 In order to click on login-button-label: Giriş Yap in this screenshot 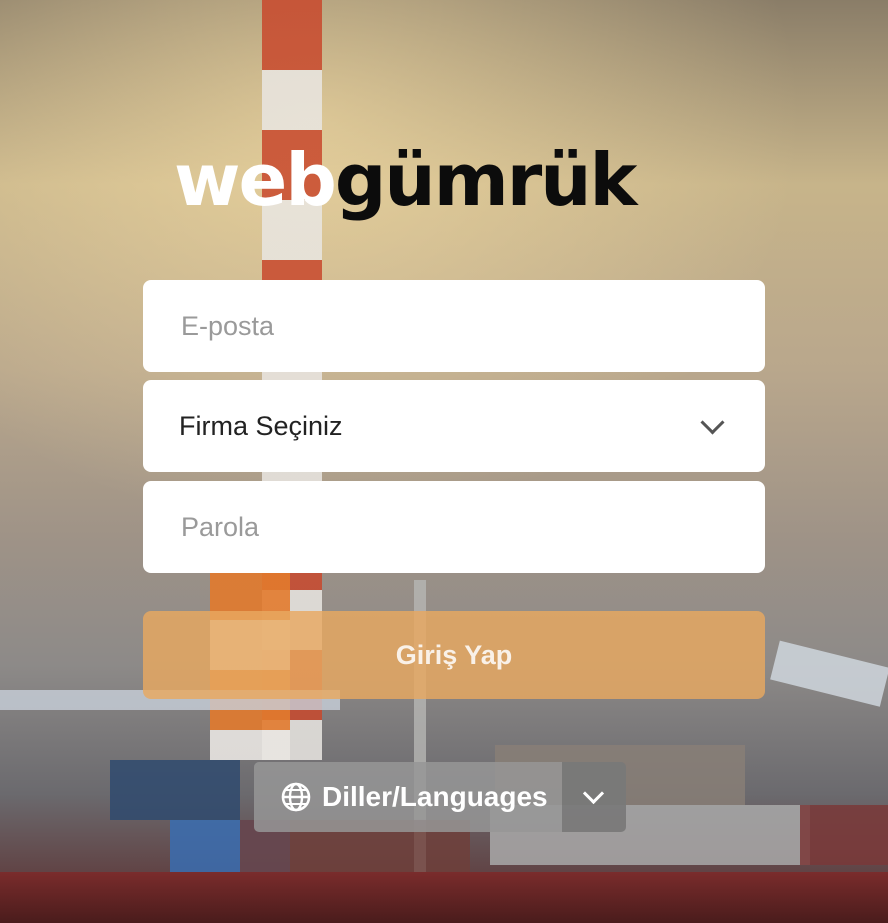, I will do `click(454, 654)`.